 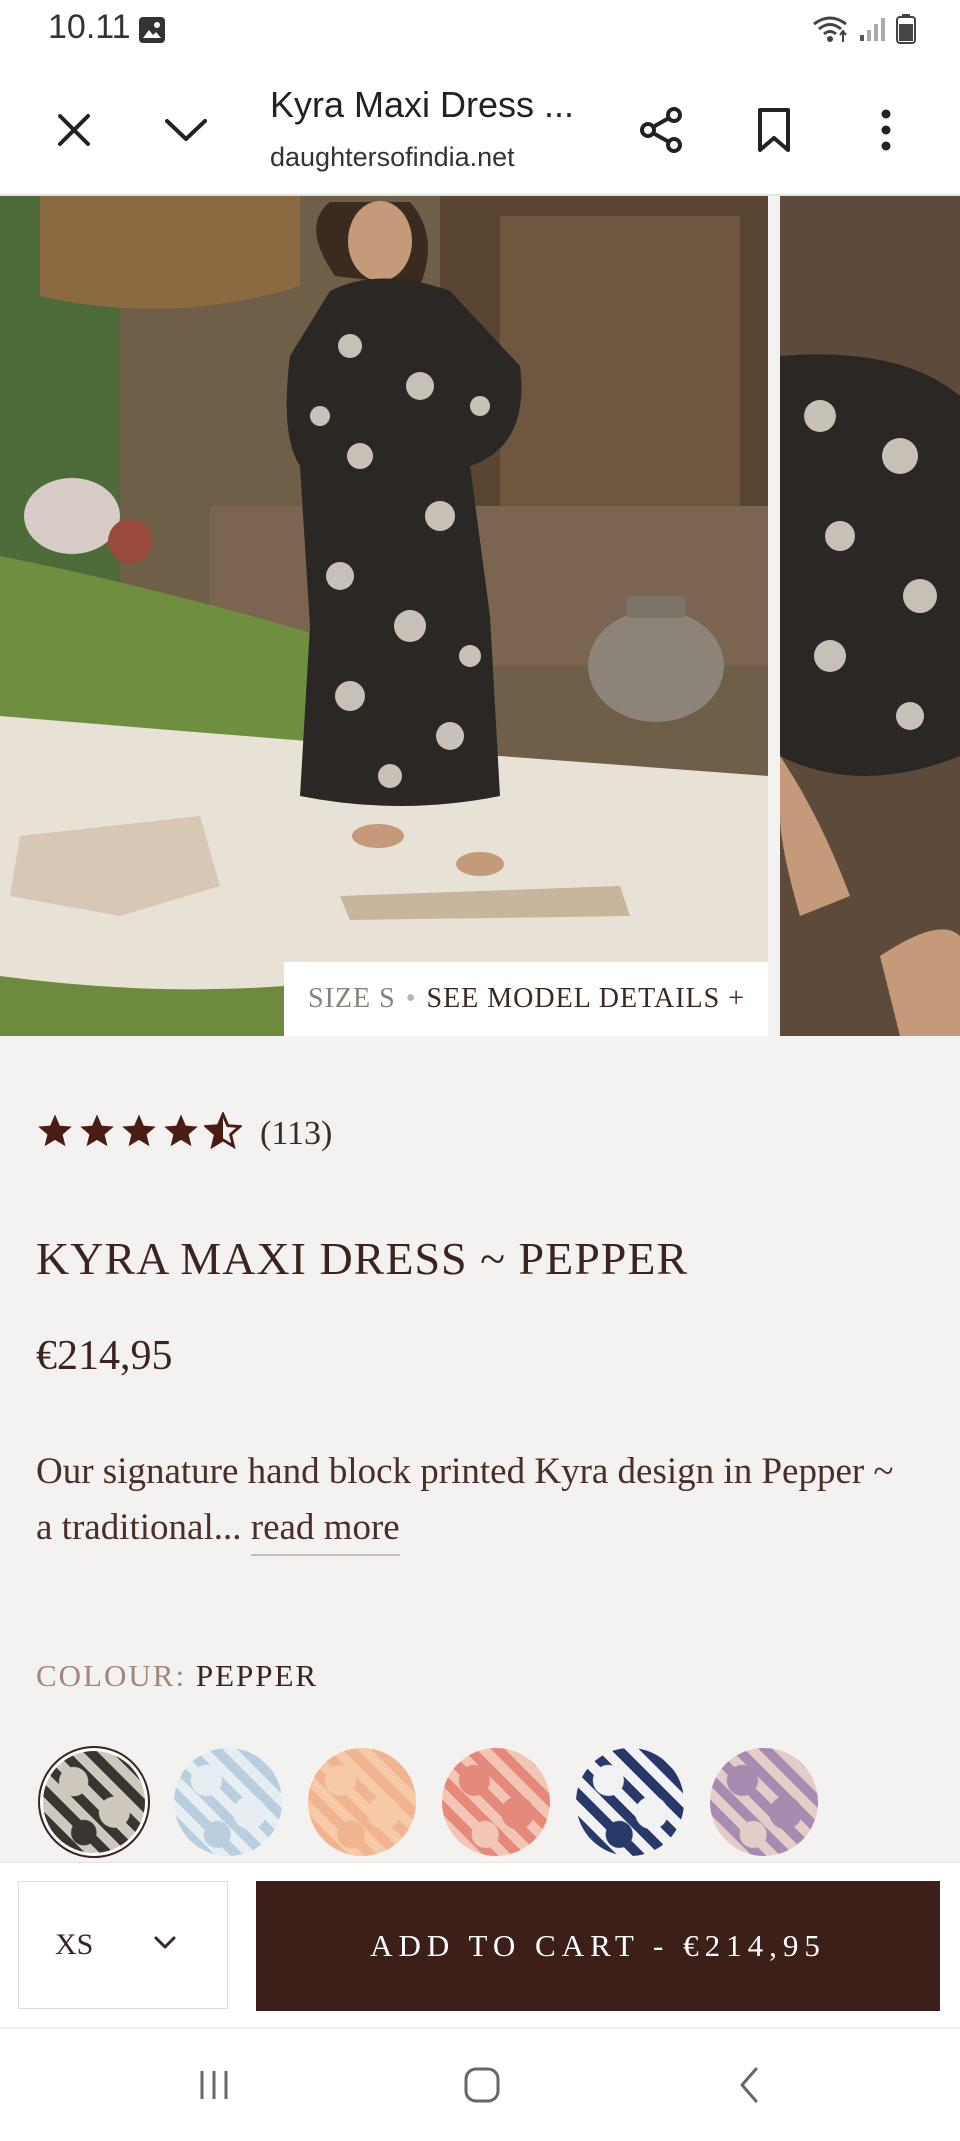 I want to click on share-icon, so click(x=662, y=130).